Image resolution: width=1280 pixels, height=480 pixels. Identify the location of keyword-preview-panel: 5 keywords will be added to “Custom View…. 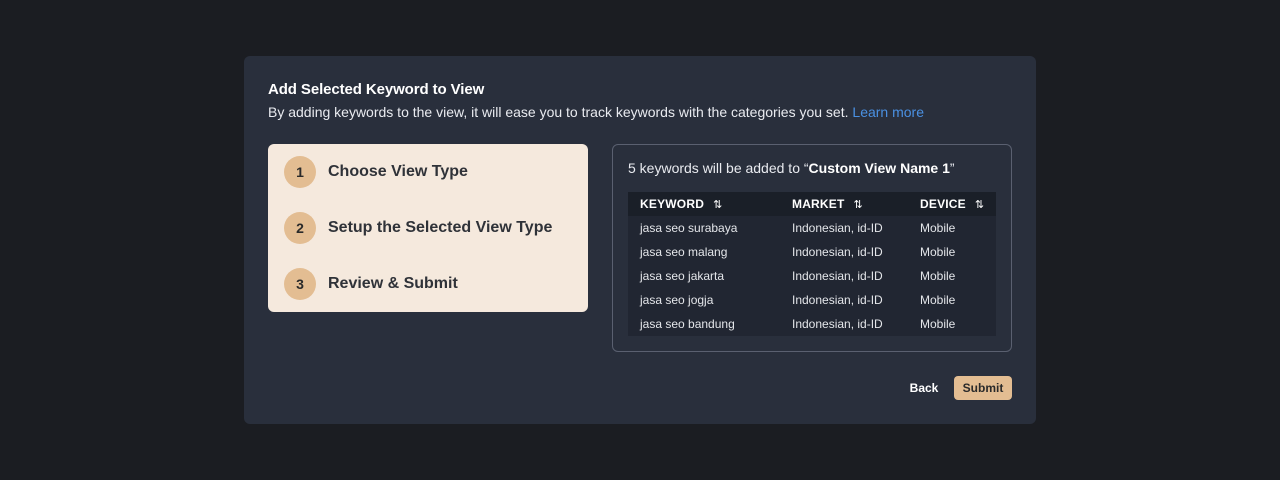
(812, 248).